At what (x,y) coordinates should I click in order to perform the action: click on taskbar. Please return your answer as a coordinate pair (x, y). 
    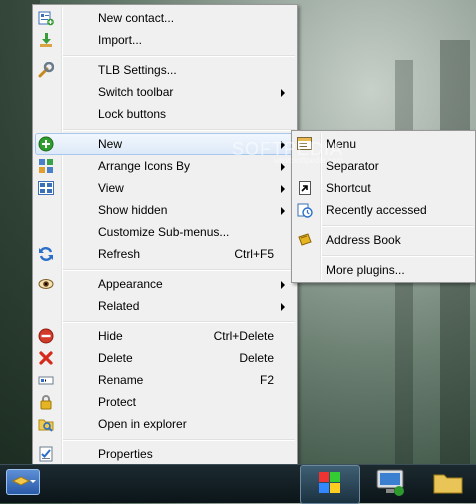
    Looking at the image, I should click on (238, 484).